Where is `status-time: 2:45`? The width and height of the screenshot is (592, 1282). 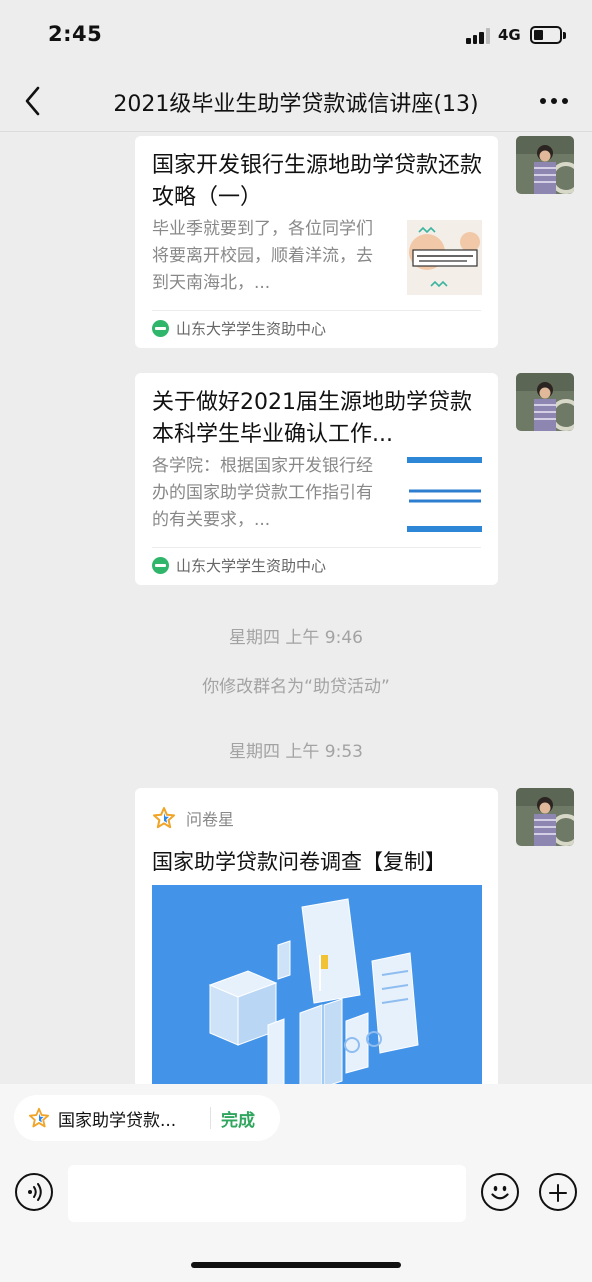 status-time: 2:45 is located at coordinates (75, 34).